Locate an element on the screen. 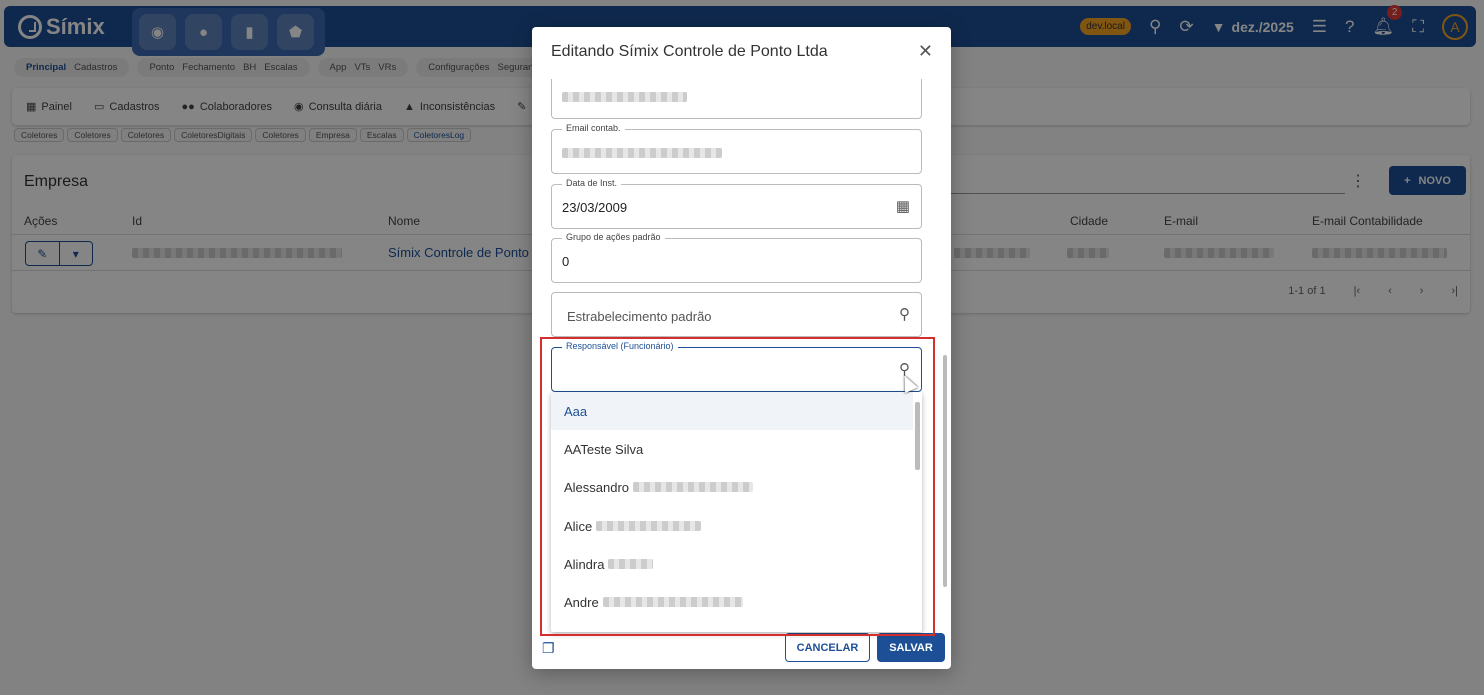  email-value-blurred is located at coordinates (624, 97).